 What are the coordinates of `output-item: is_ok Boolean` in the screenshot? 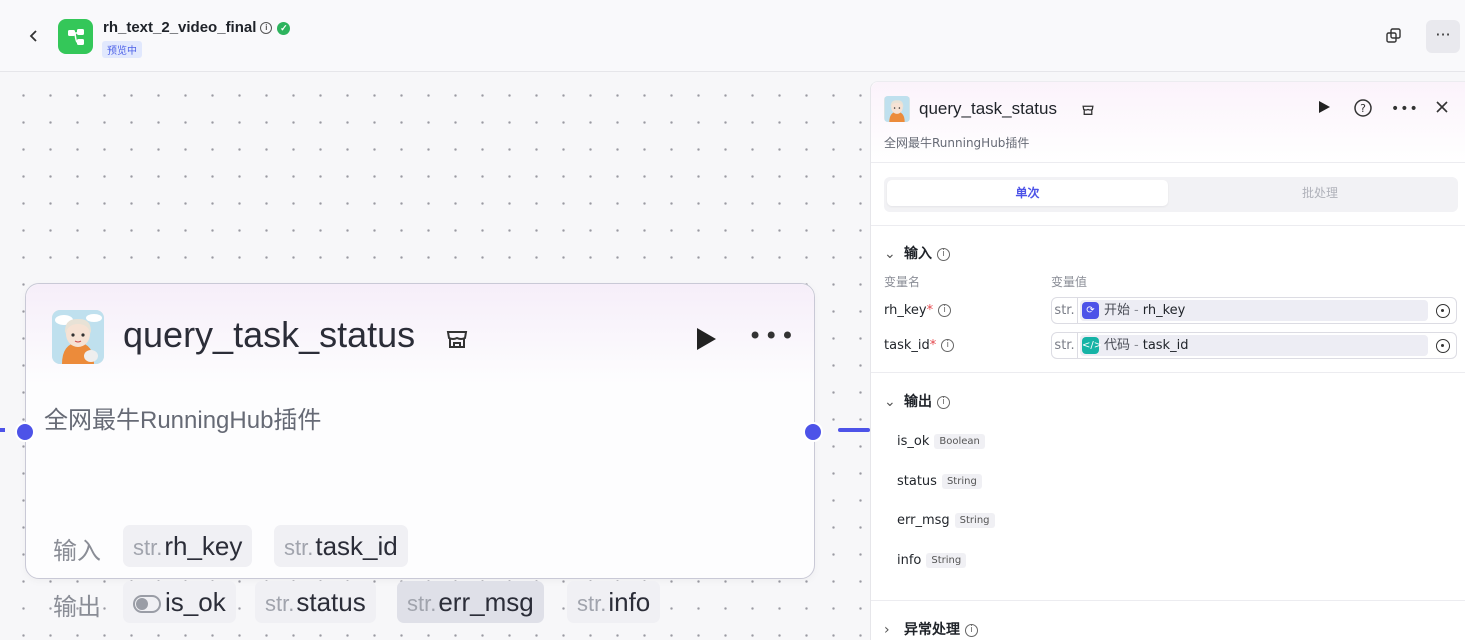 It's located at (941, 441).